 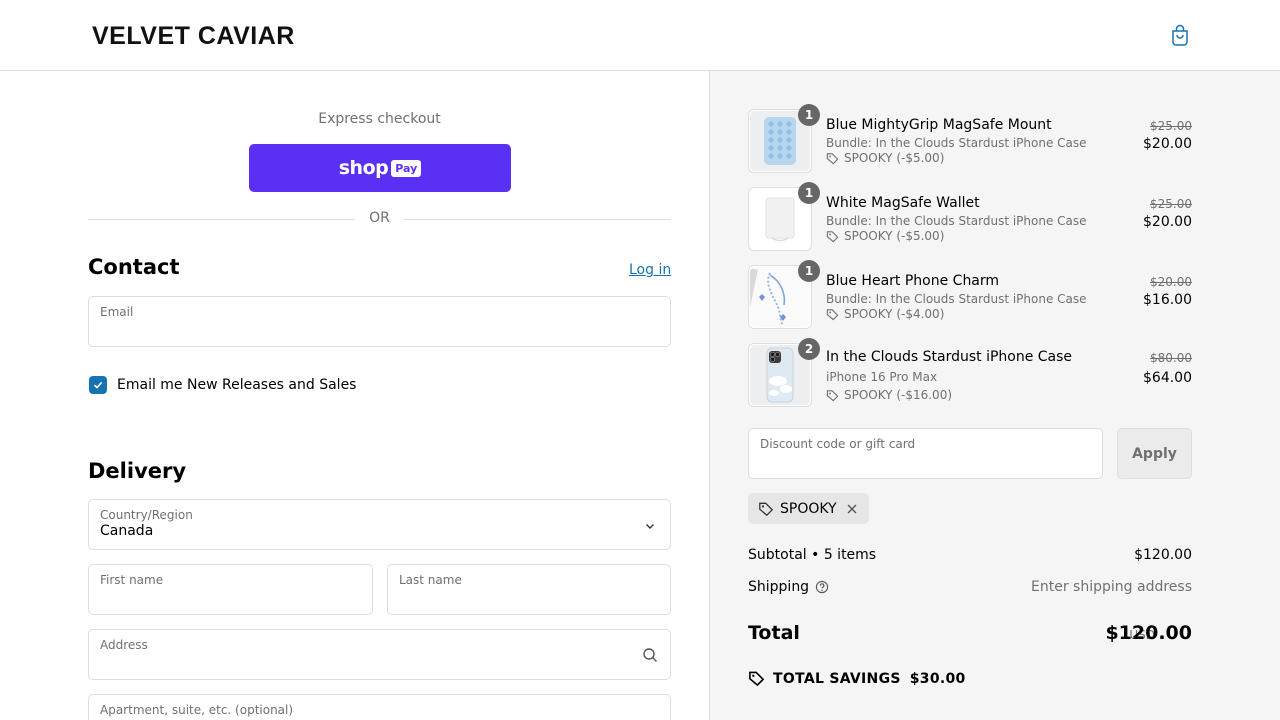 What do you see at coordinates (124, 645) in the screenshot?
I see `address-label: Address` at bounding box center [124, 645].